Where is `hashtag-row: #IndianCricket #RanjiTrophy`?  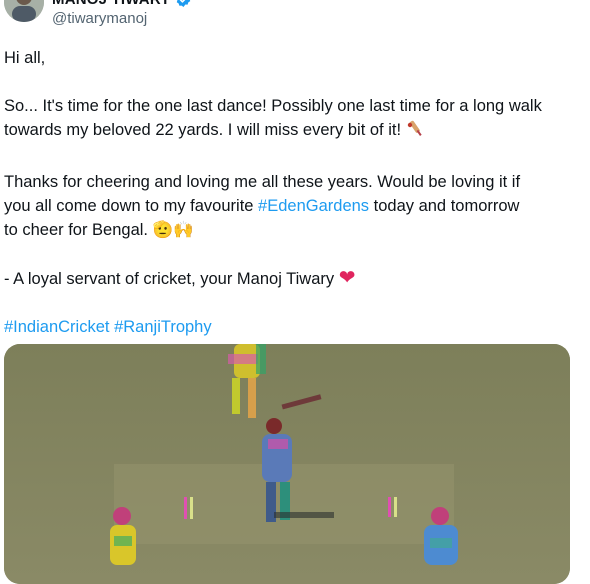
hashtag-row: #IndianCricket #RanjiTrophy is located at coordinates (294, 327).